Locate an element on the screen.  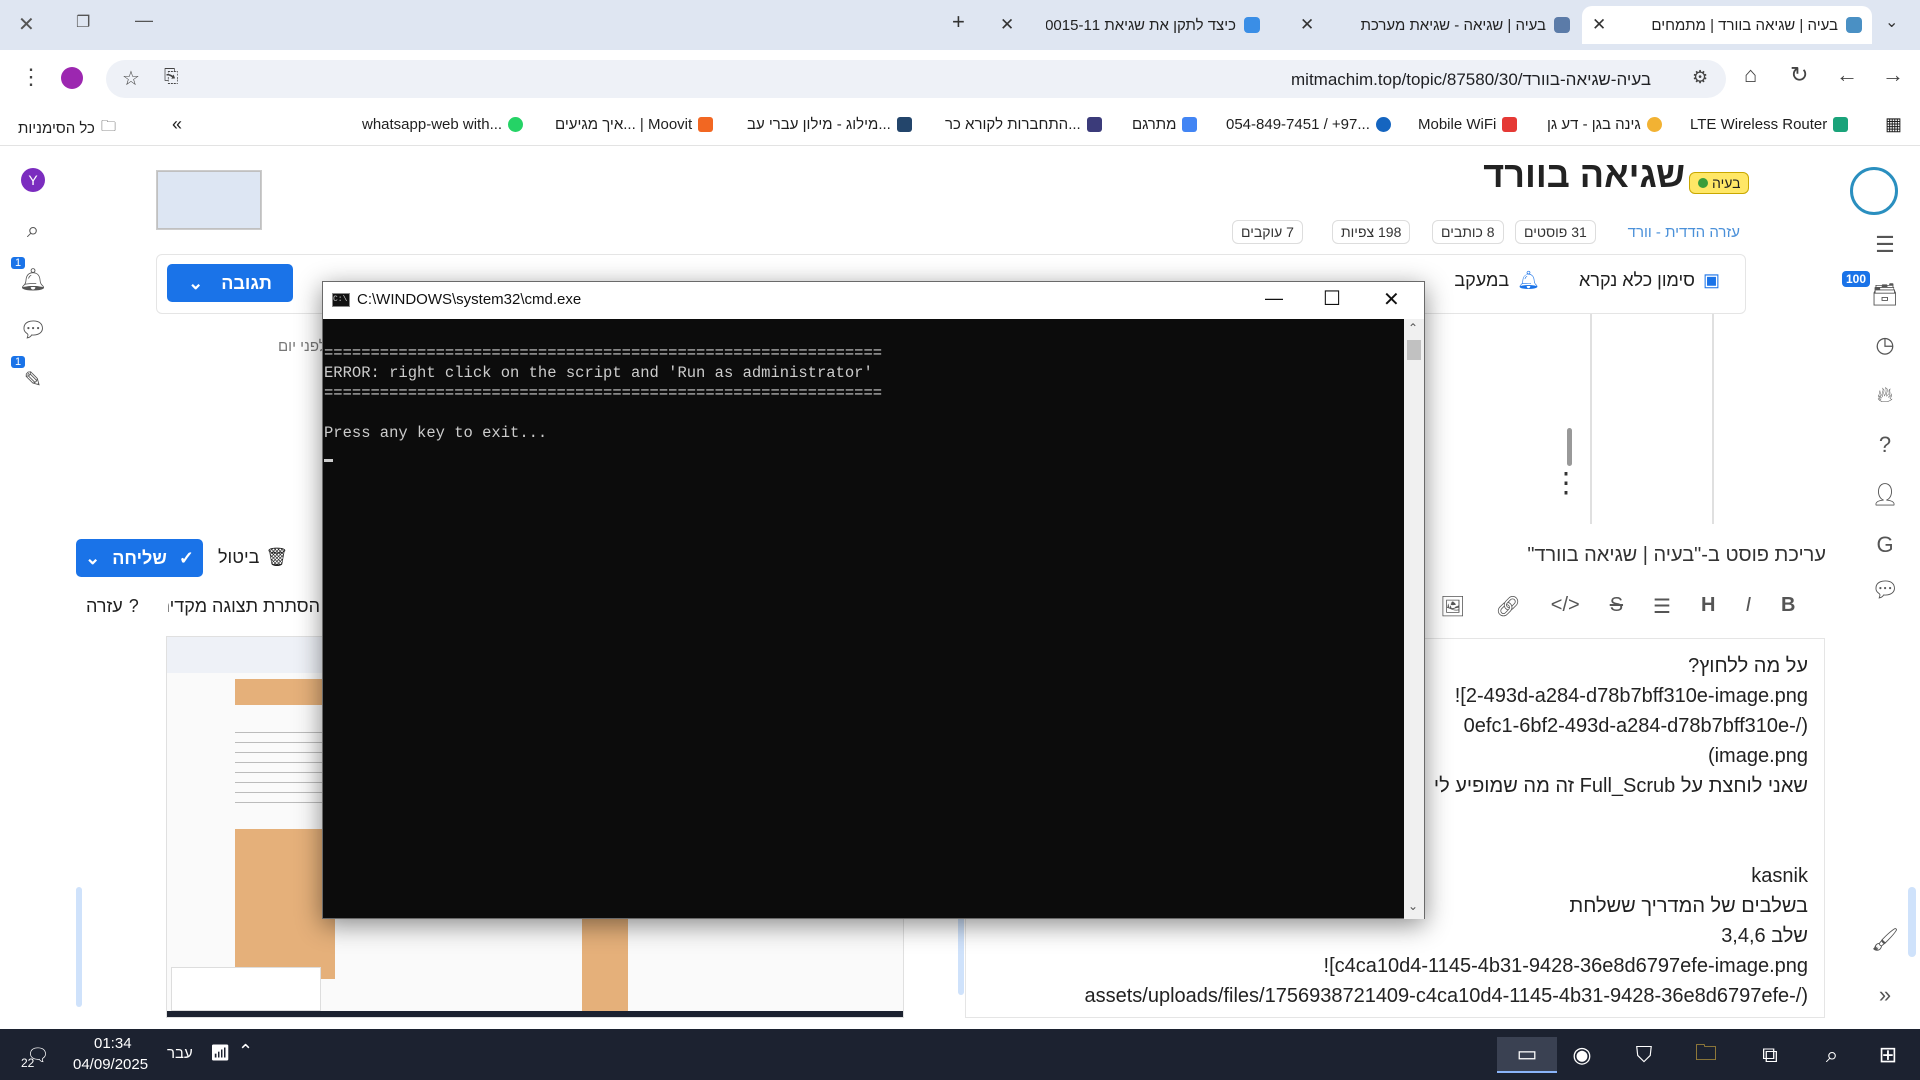
bookmark-item: גינה בגן - דע גן is located at coordinates (1604, 124).